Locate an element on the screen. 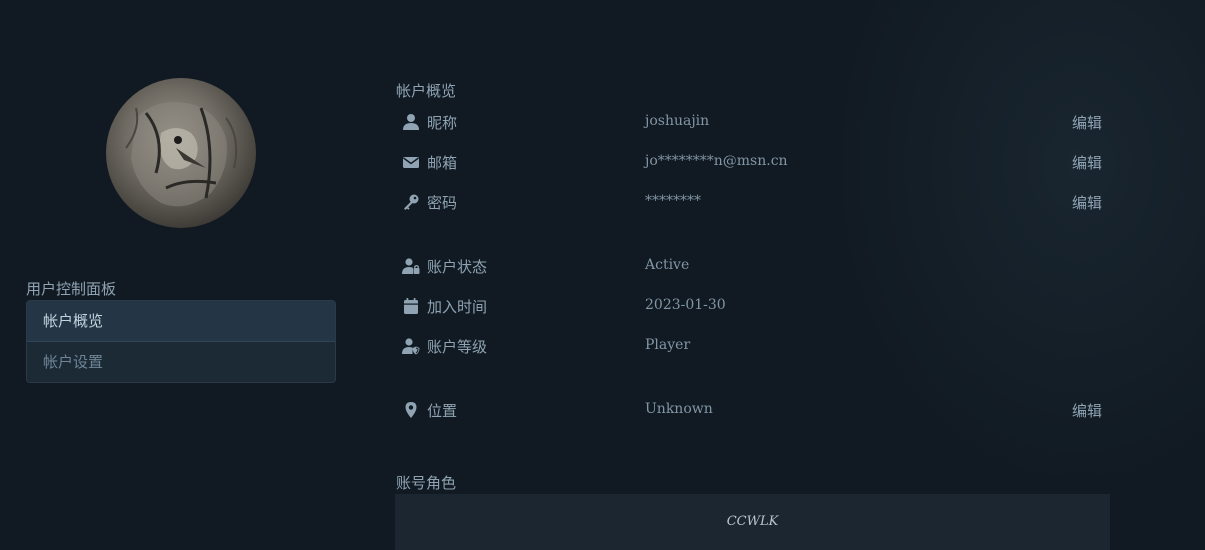 Image resolution: width=1205 pixels, height=550 pixels. calendar-icon is located at coordinates (411, 306).